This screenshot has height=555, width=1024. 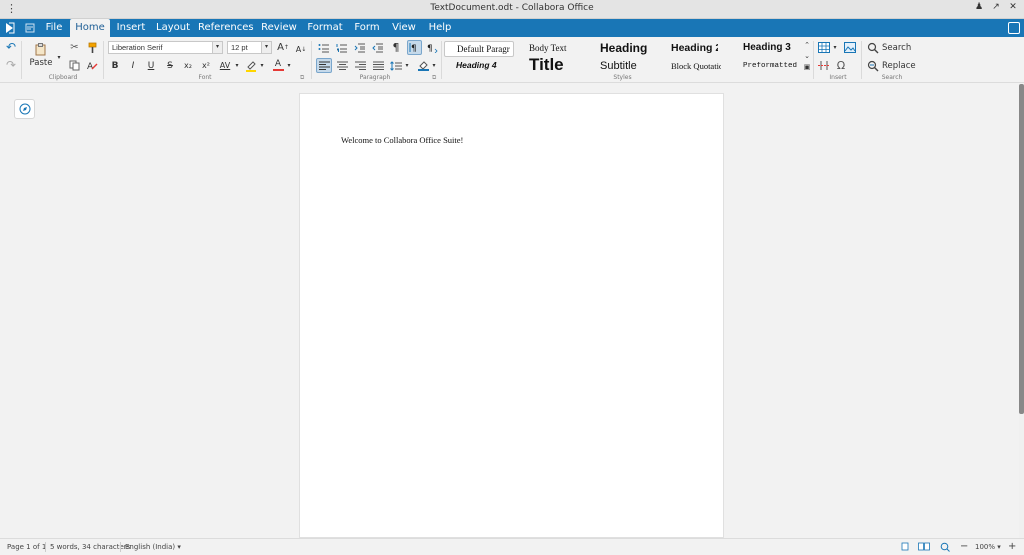 What do you see at coordinates (378, 47) in the screenshot?
I see `decrease-indent-icon` at bounding box center [378, 47].